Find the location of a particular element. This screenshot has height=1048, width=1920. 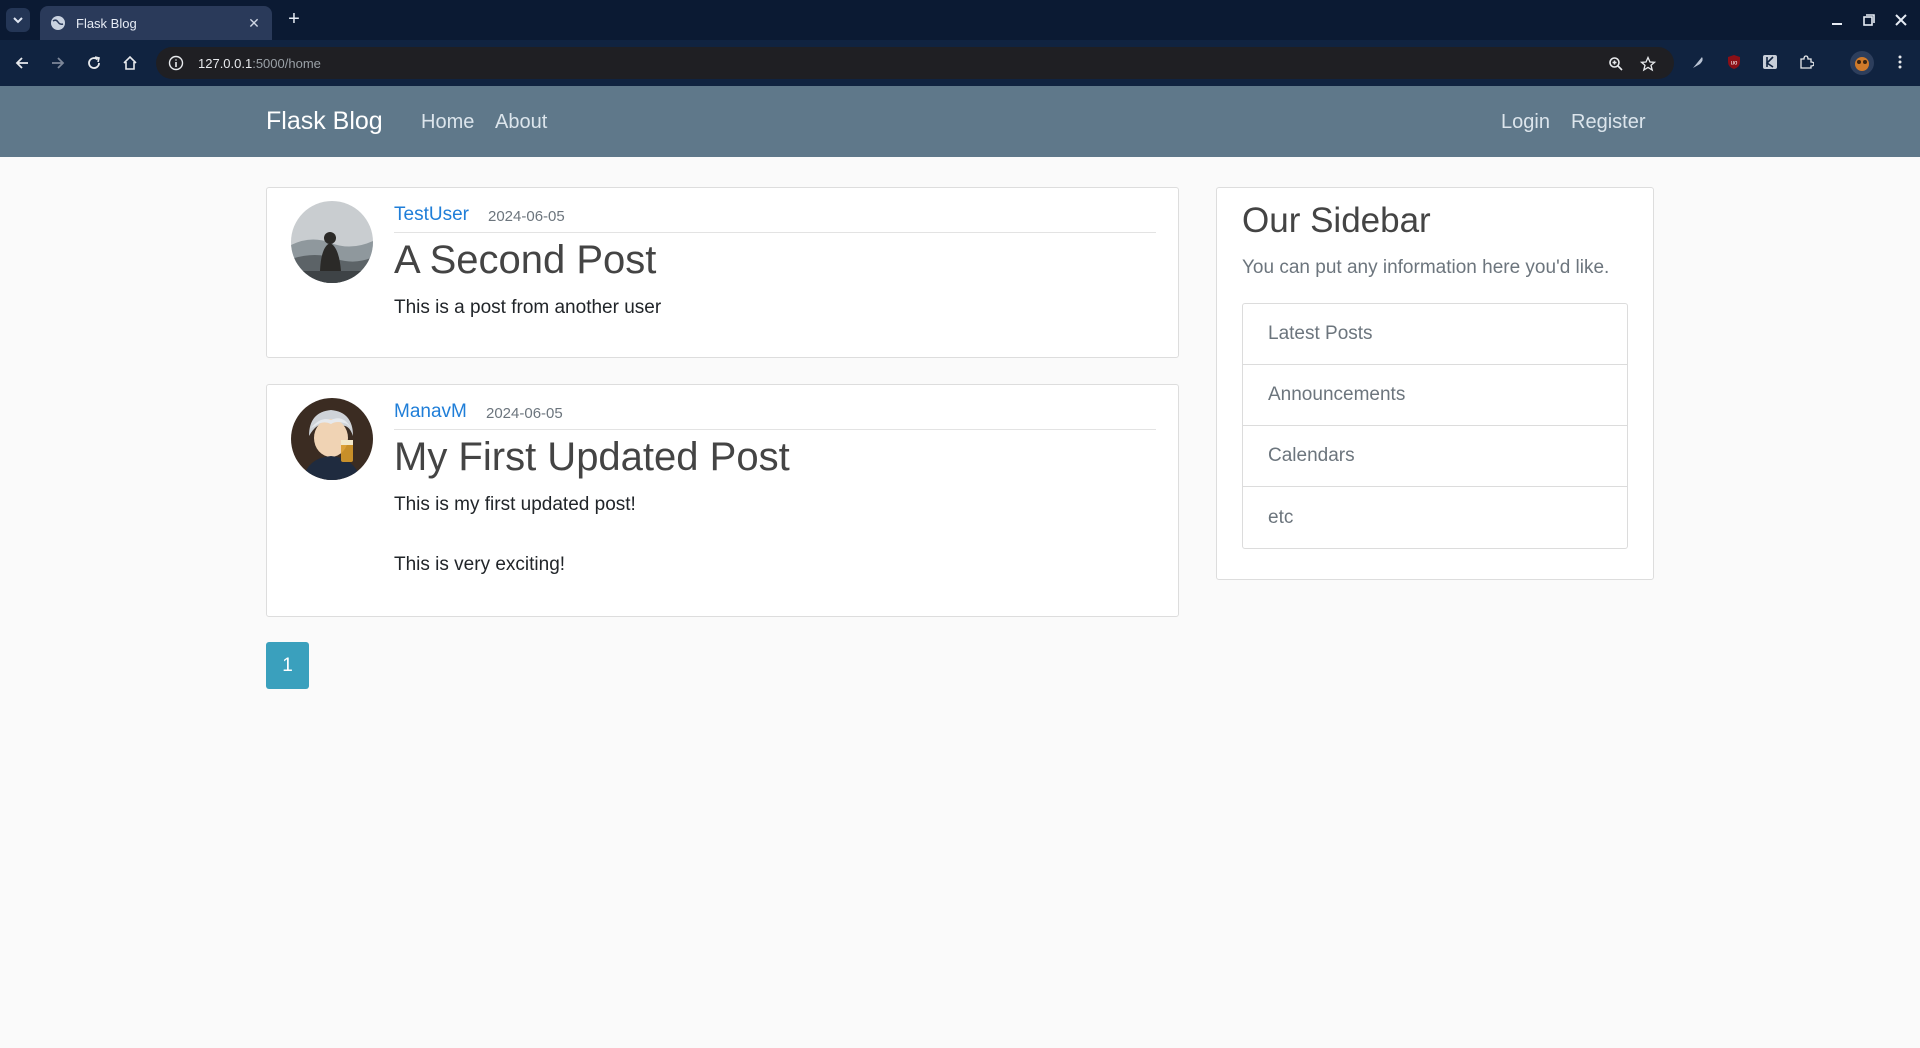

bookmark-button is located at coordinates (1648, 64).